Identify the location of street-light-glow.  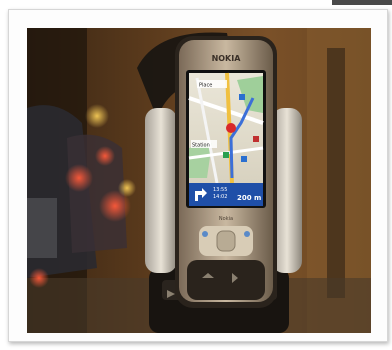
(97, 116).